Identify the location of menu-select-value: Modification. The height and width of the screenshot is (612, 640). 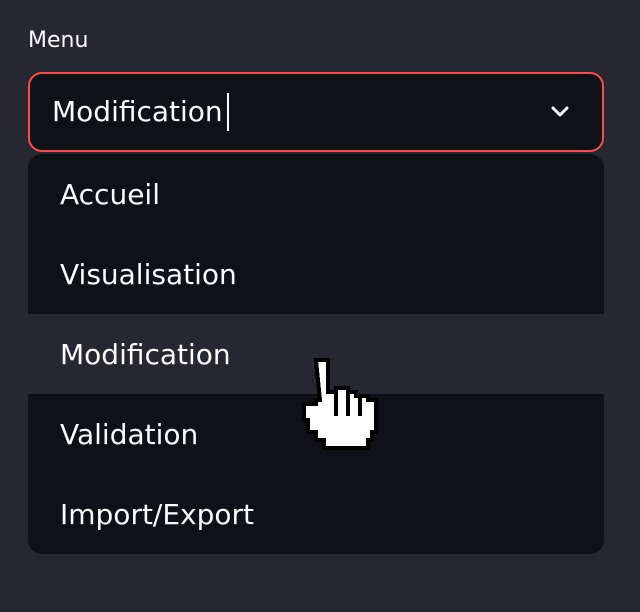
(137, 112).